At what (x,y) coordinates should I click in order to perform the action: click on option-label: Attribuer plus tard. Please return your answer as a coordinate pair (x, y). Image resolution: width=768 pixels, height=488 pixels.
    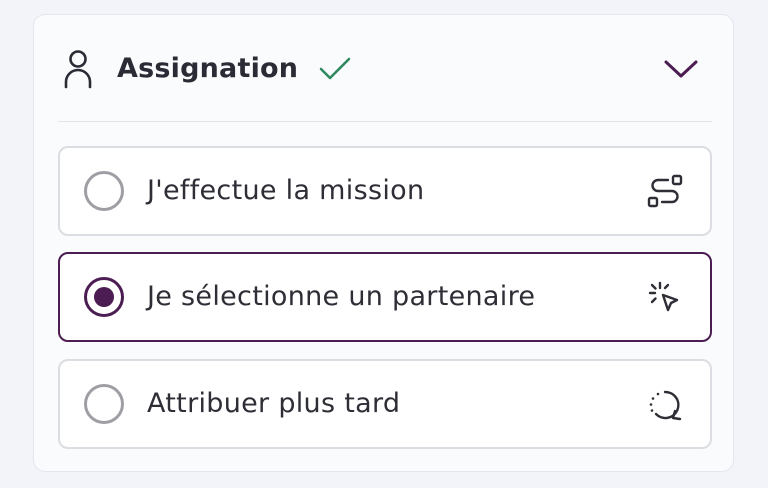
    Looking at the image, I should click on (274, 403).